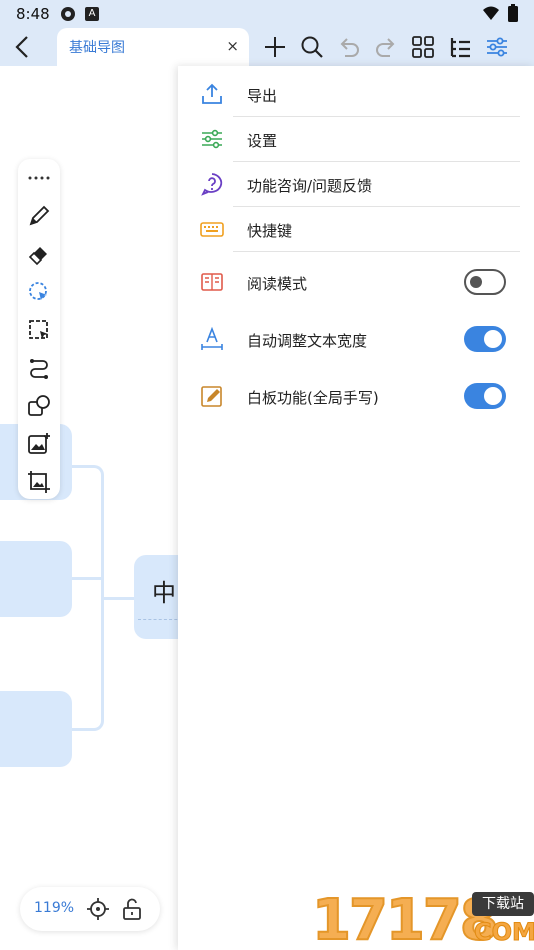 This screenshot has width=534, height=950. I want to click on help-icon, so click(212, 184).